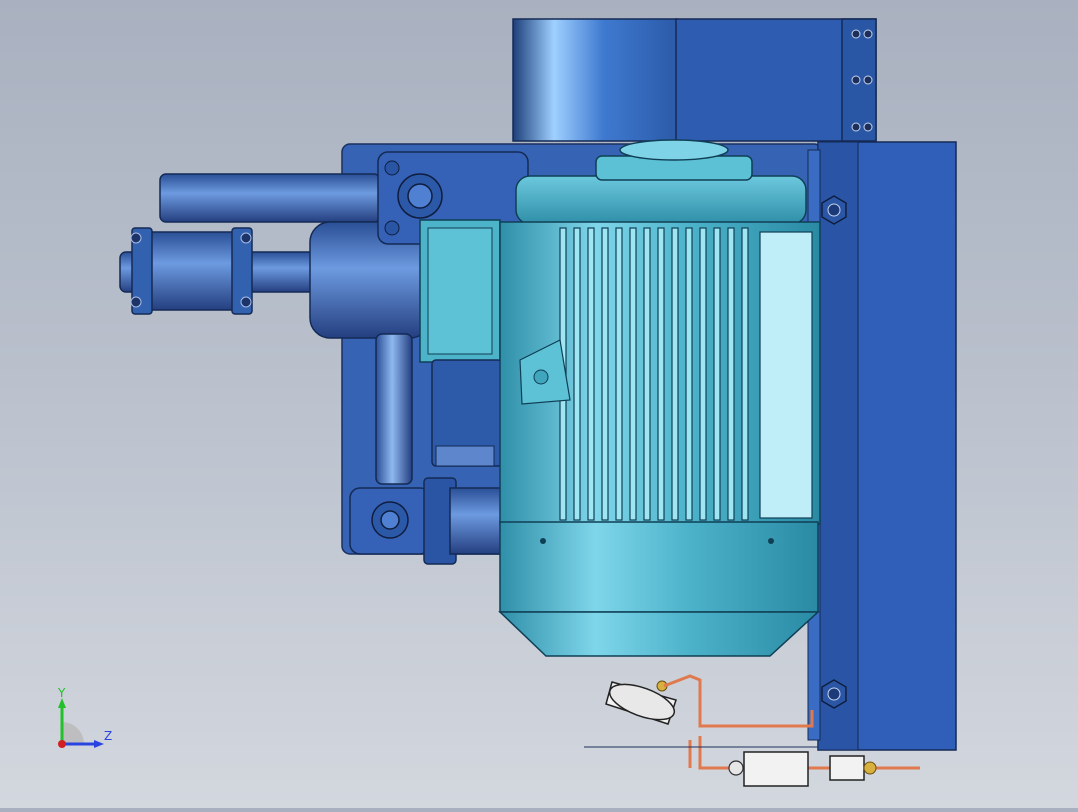 The width and height of the screenshot is (1078, 812). What do you see at coordinates (62, 744) in the screenshot?
I see `x-axis-point` at bounding box center [62, 744].